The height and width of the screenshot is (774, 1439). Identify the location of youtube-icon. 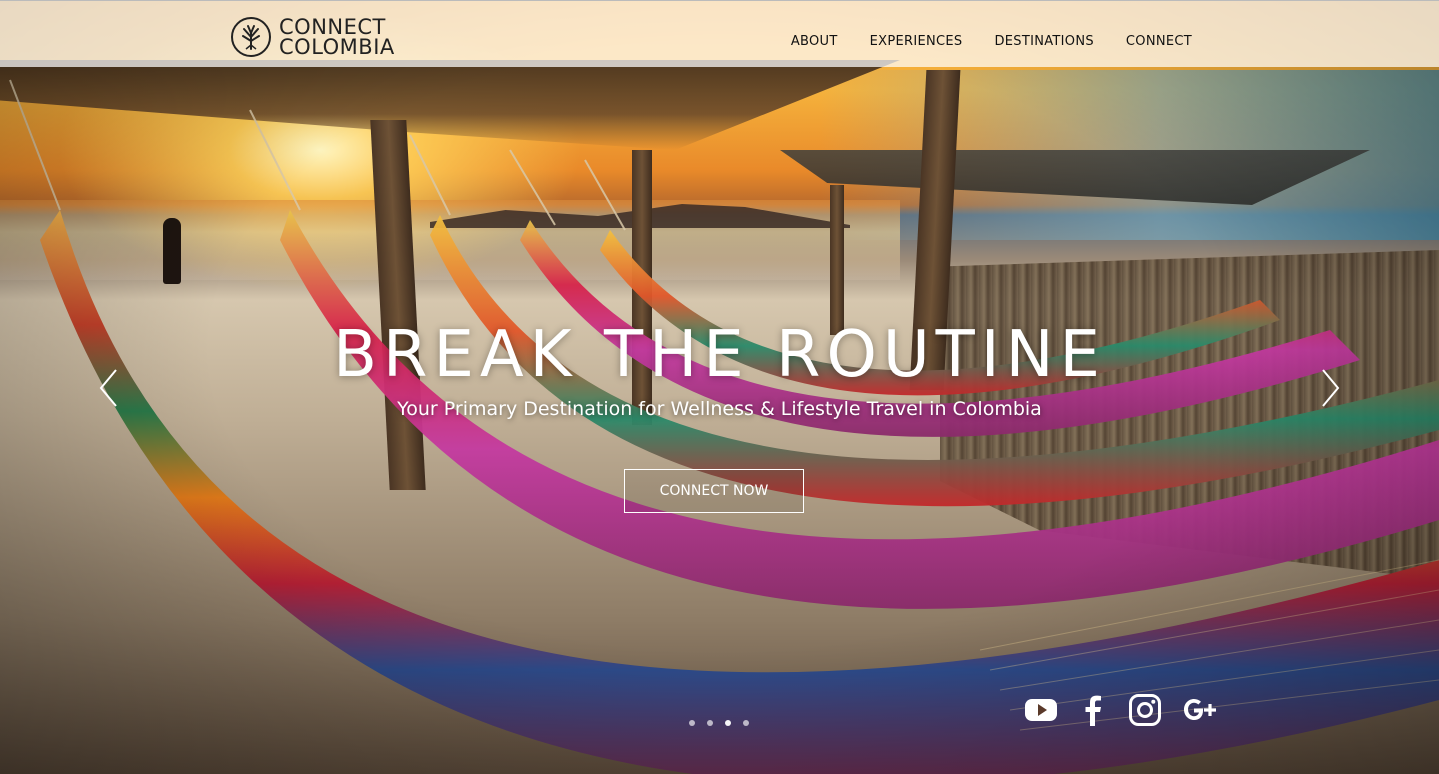
(1041, 710).